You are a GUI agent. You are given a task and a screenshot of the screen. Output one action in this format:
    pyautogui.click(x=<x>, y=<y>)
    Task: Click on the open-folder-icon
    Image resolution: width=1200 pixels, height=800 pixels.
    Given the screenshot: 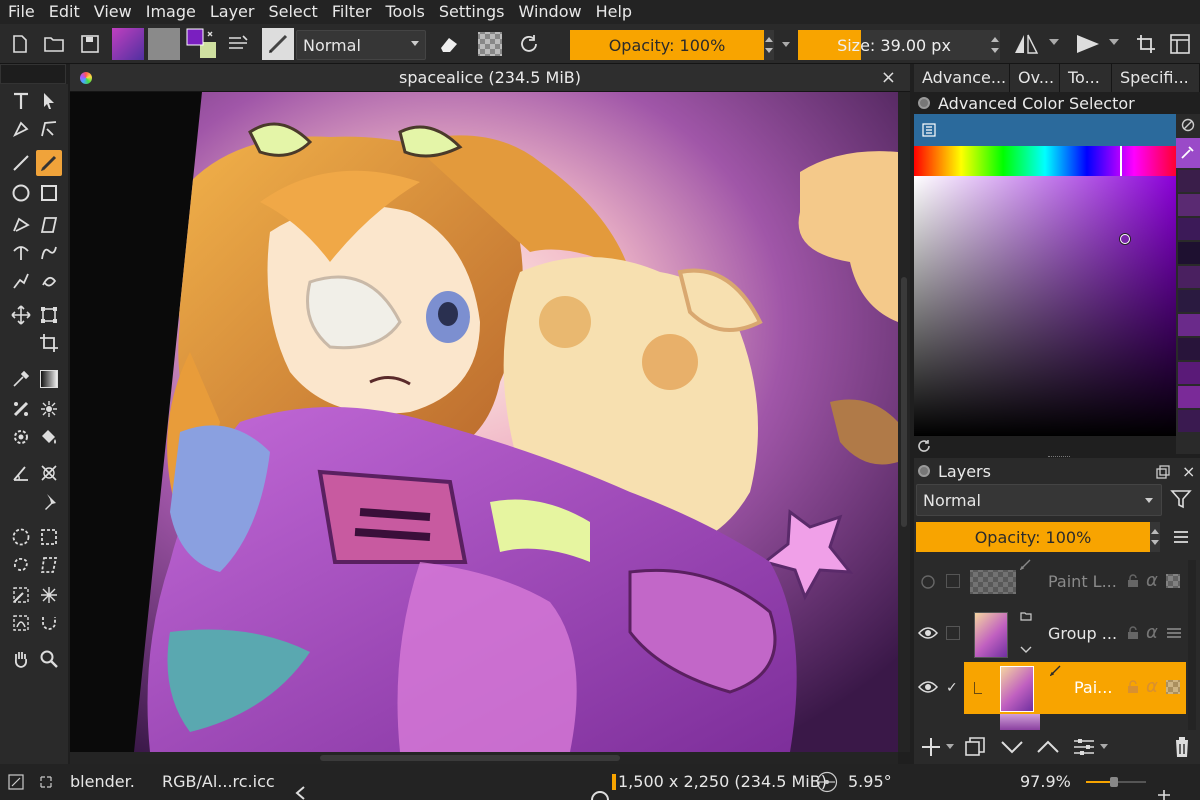 What is the action you would take?
    pyautogui.click(x=54, y=44)
    